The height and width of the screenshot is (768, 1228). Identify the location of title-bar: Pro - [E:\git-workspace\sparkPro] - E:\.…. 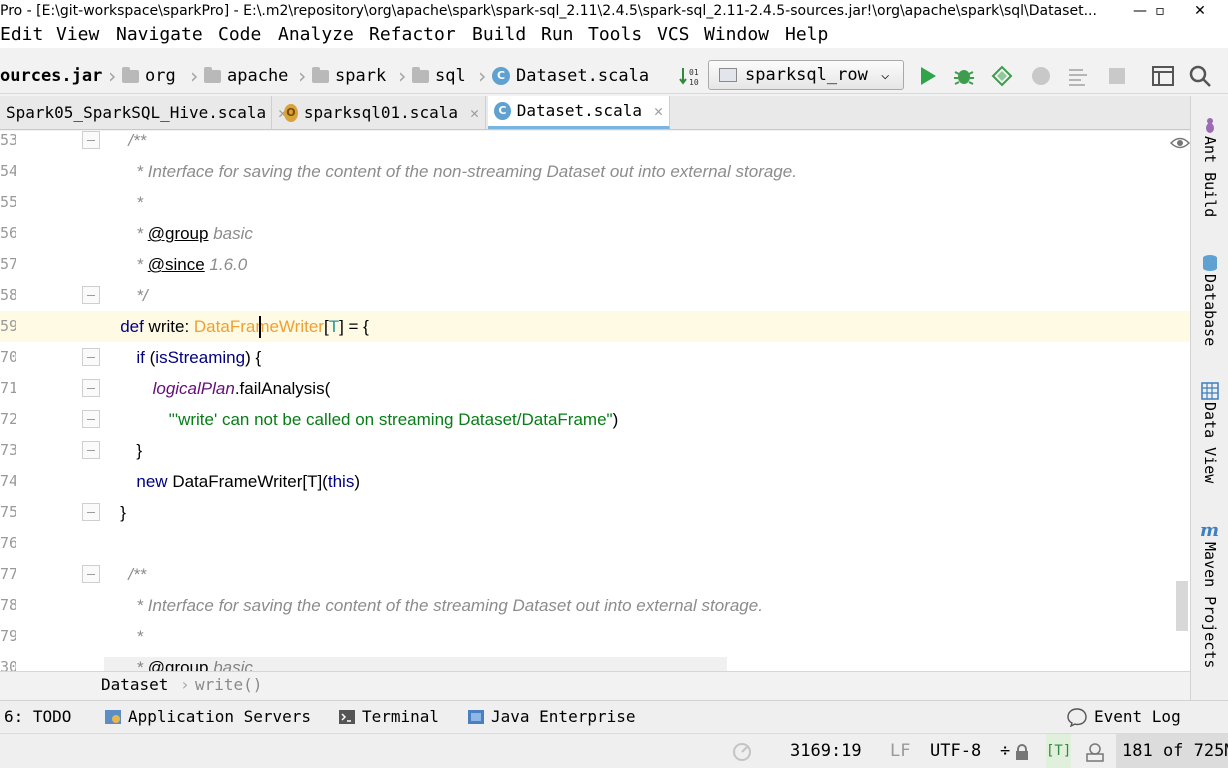
(614, 11).